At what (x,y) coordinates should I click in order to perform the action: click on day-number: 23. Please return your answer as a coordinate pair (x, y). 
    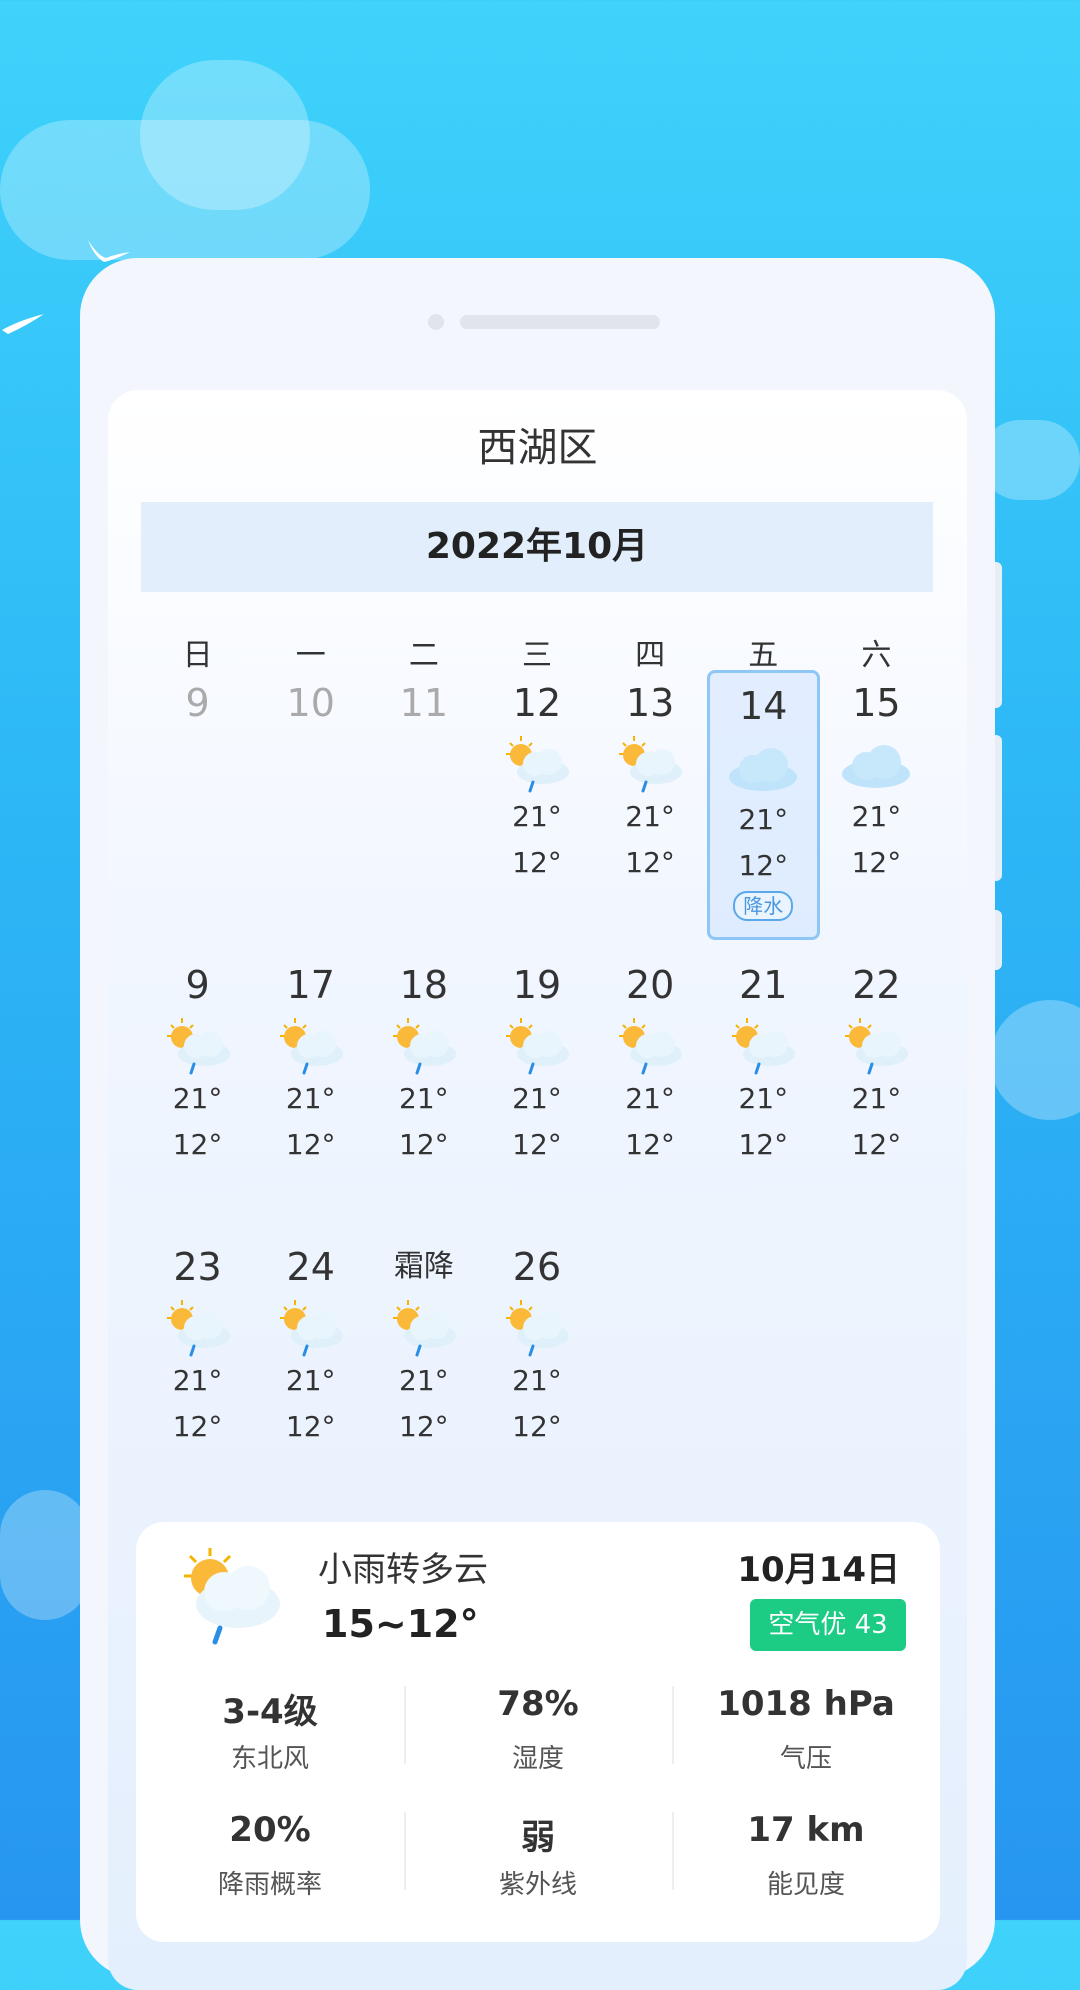
    Looking at the image, I should click on (197, 1267).